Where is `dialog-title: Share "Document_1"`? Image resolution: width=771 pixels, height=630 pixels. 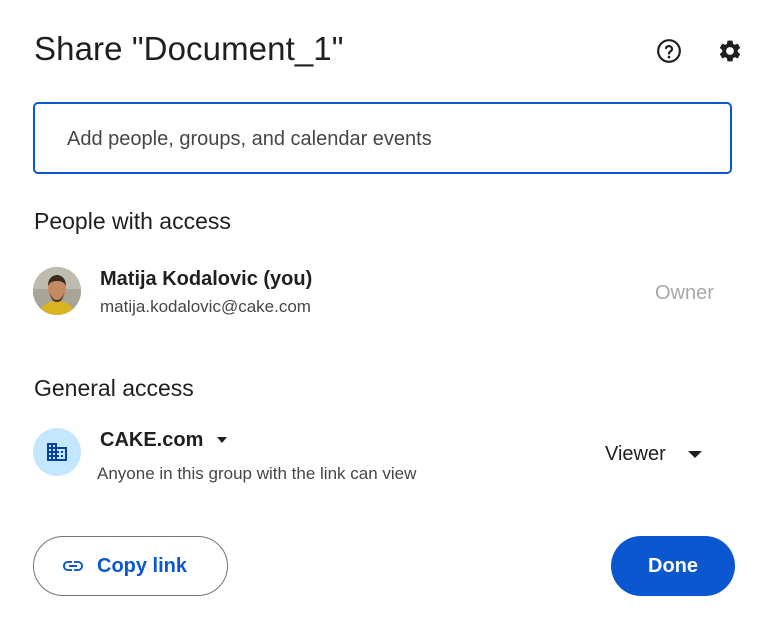 dialog-title: Share "Document_1" is located at coordinates (189, 48).